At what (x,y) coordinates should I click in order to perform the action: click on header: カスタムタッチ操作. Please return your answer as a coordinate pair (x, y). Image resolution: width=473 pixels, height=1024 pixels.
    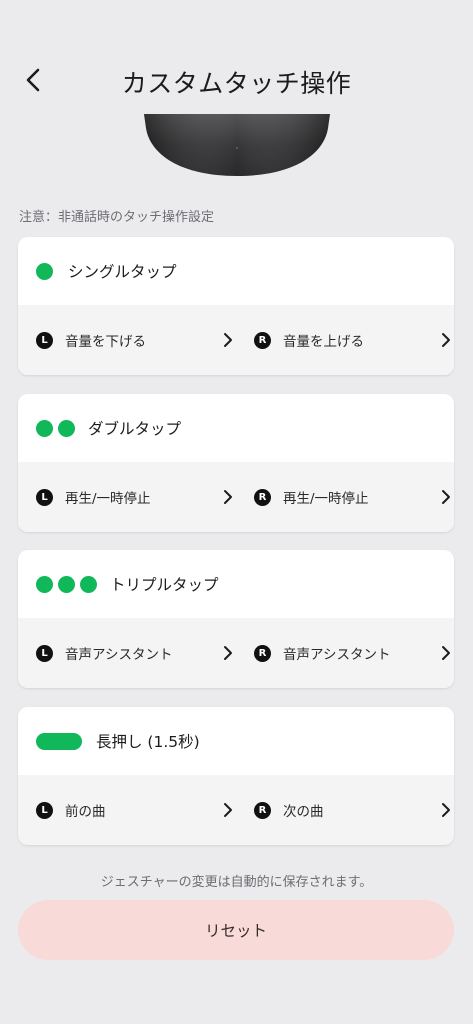
    Looking at the image, I should click on (236, 80).